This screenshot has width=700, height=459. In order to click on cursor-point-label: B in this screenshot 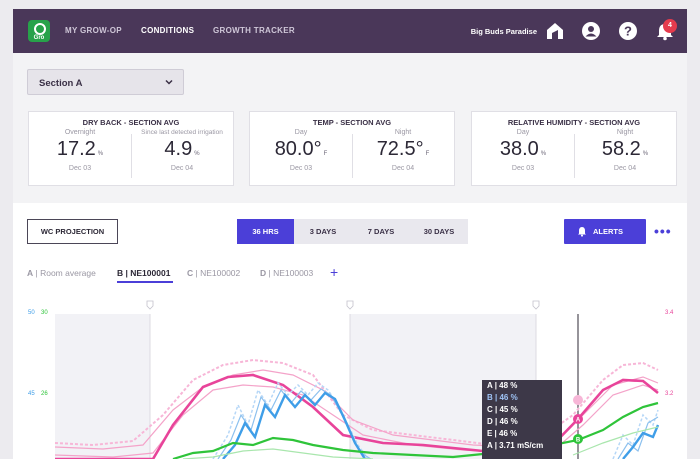, I will do `click(578, 441)`.